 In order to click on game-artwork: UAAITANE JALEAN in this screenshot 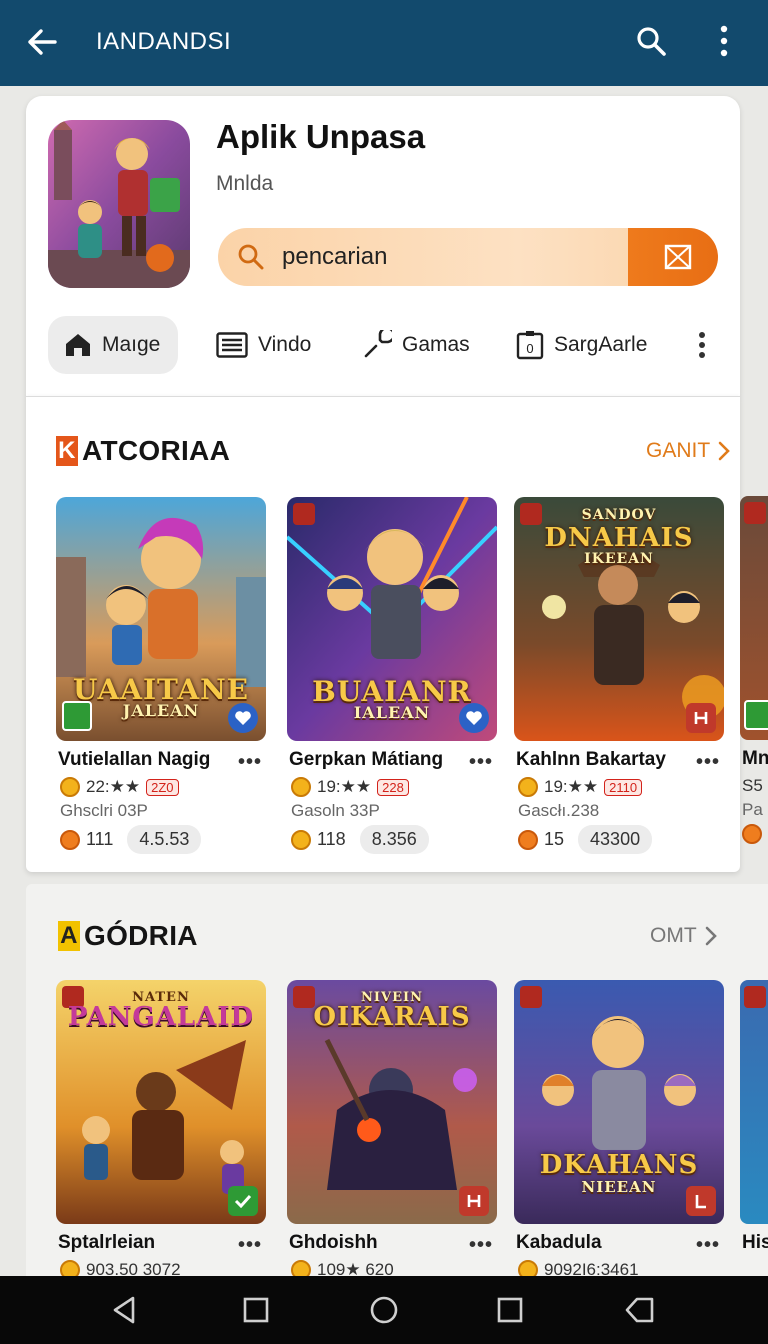, I will do `click(161, 619)`.